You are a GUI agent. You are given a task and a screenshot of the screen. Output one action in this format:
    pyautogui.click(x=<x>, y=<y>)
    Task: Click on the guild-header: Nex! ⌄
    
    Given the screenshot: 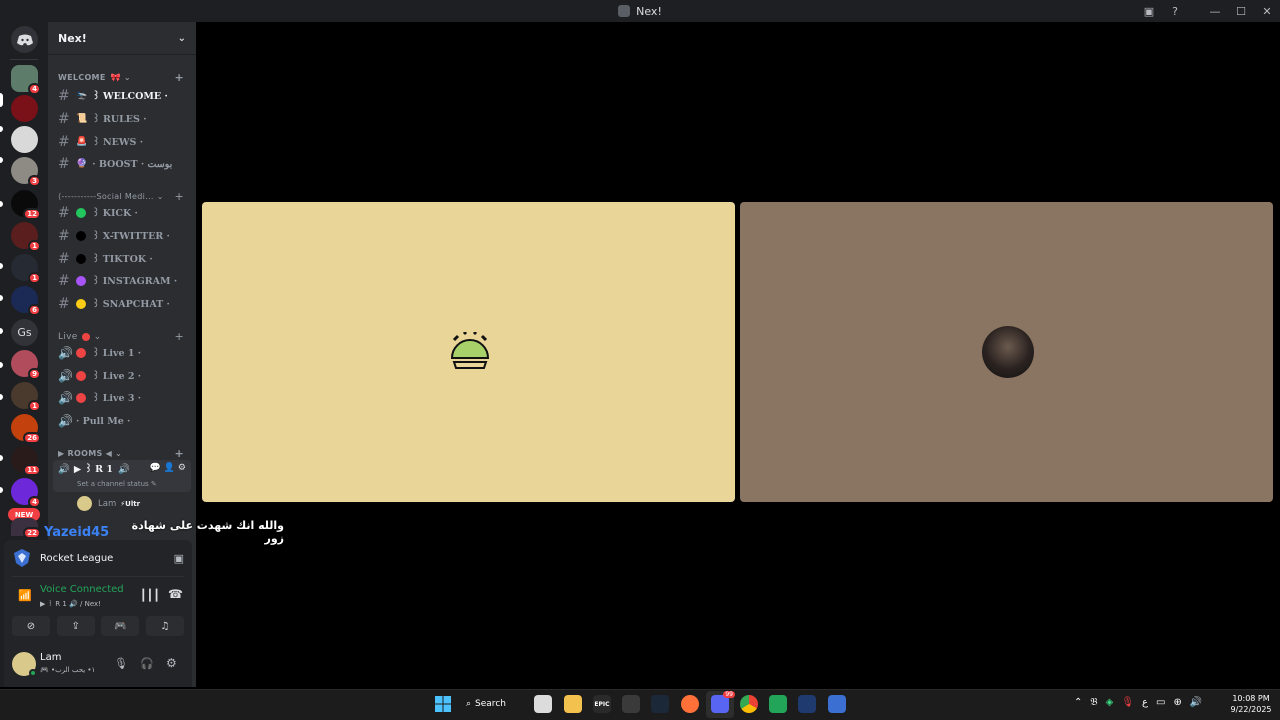 What is the action you would take?
    pyautogui.click(x=122, y=38)
    